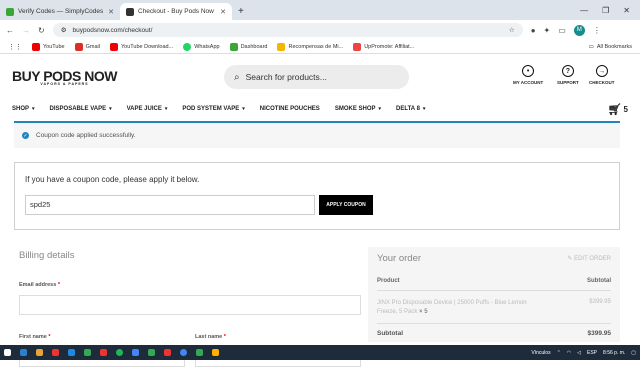 The width and height of the screenshot is (640, 367). Describe the element at coordinates (87, 46) in the screenshot. I see `bookmark-gmail: Gmail` at that location.